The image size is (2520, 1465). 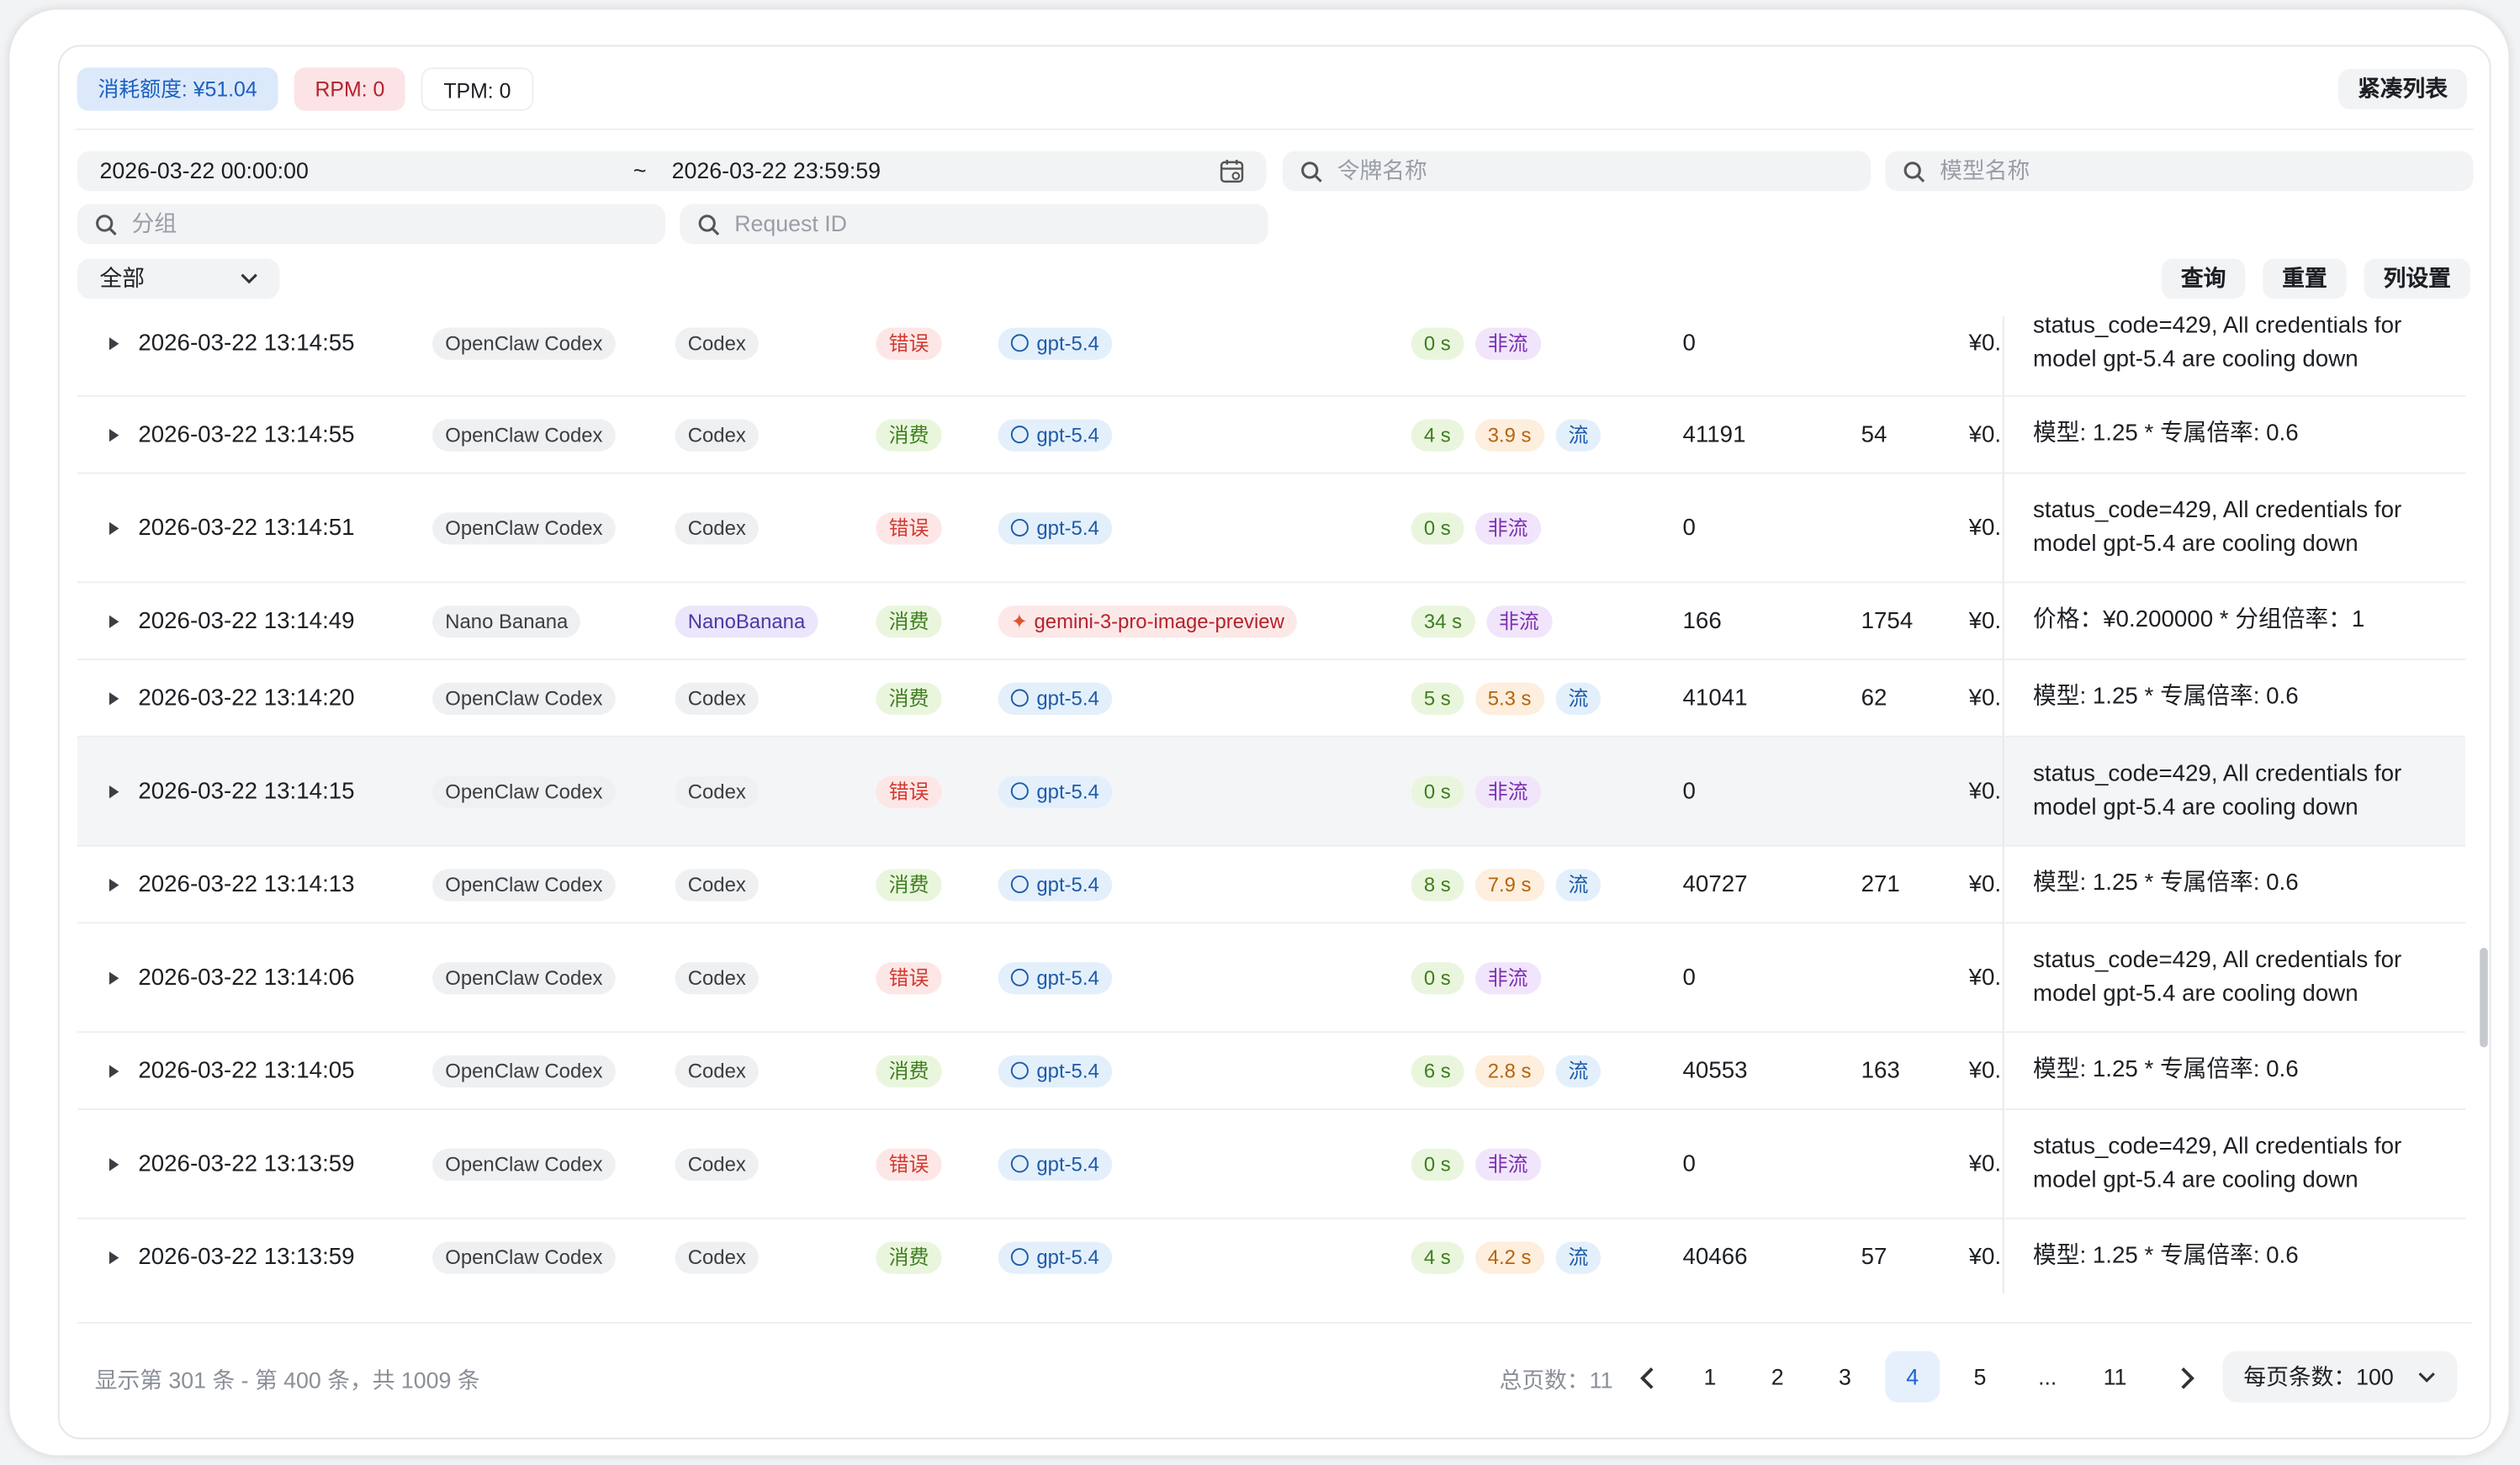 What do you see at coordinates (1912, 1377) in the screenshot?
I see `page-4-button: 4` at bounding box center [1912, 1377].